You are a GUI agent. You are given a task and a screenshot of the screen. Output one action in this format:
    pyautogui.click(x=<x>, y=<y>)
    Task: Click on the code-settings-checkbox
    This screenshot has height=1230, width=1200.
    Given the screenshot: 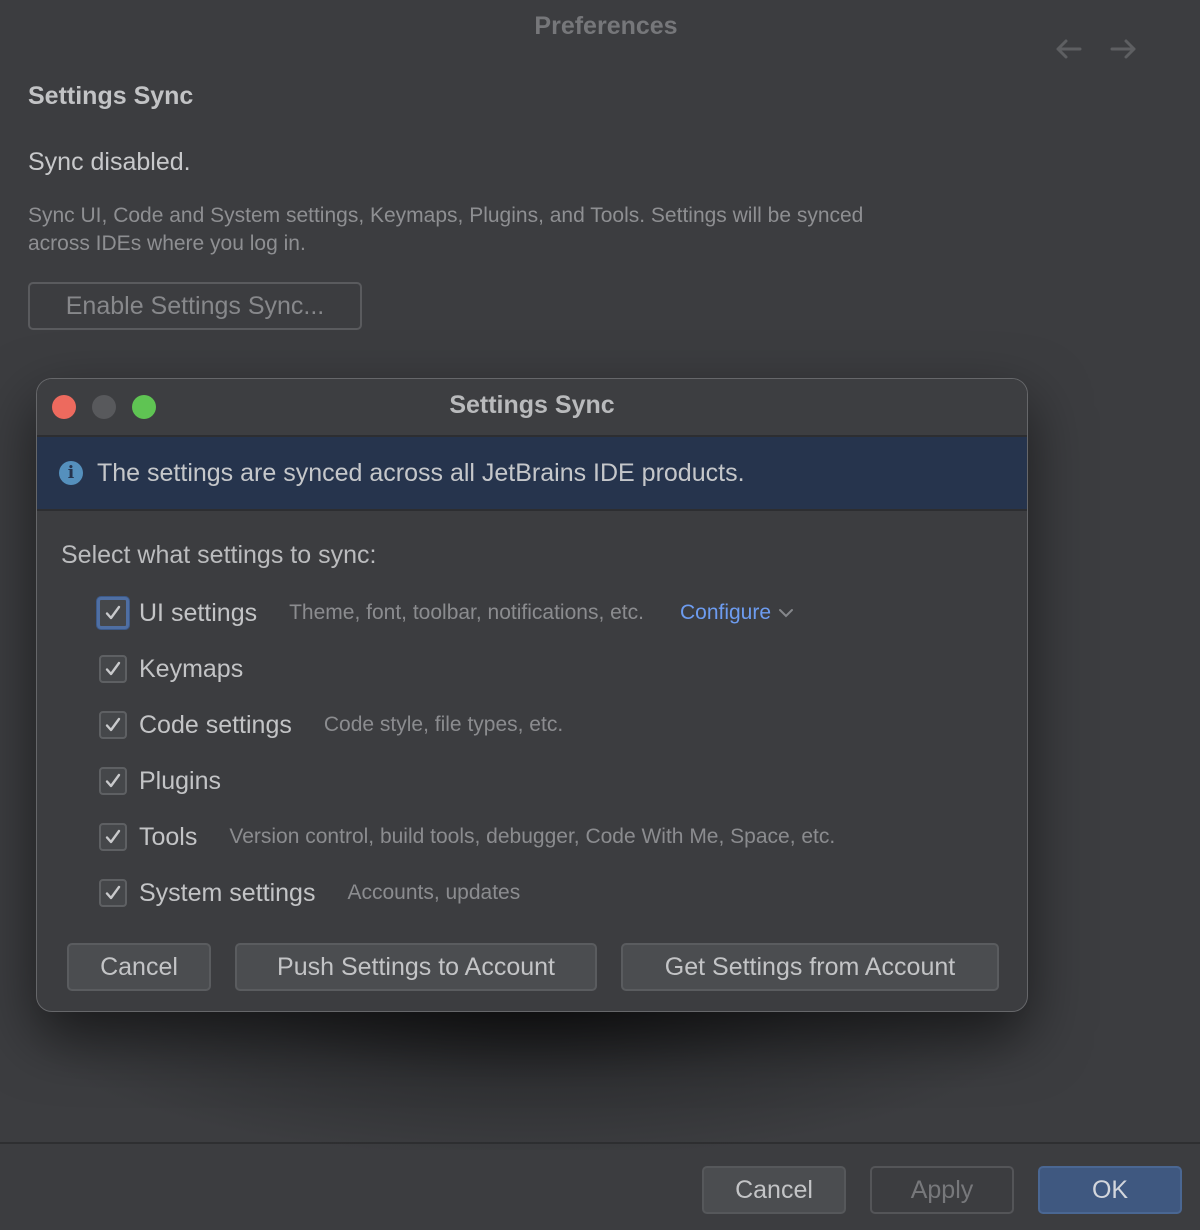 What is the action you would take?
    pyautogui.click(x=113, y=725)
    